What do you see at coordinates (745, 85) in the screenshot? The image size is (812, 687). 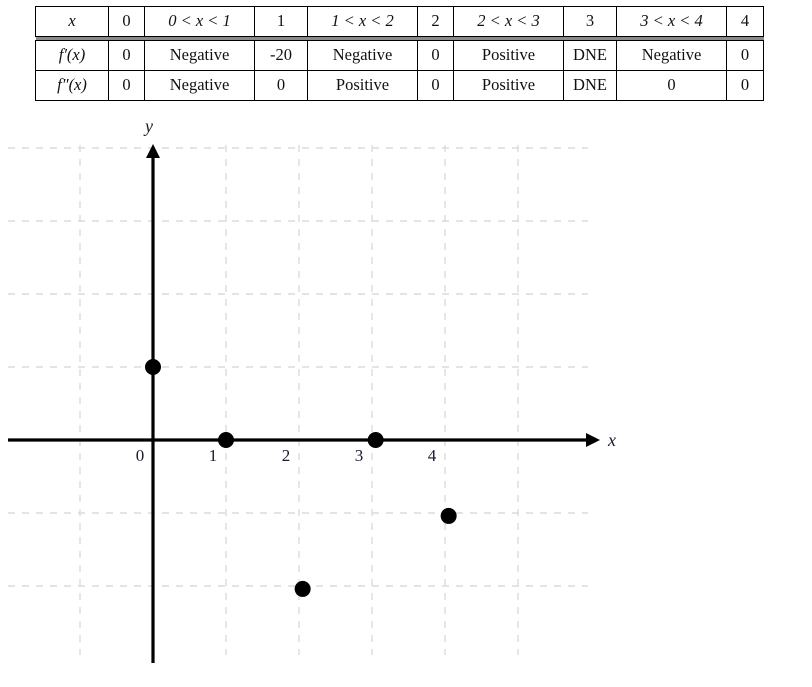 I see `cell-fdoubleprime-8: 0` at bounding box center [745, 85].